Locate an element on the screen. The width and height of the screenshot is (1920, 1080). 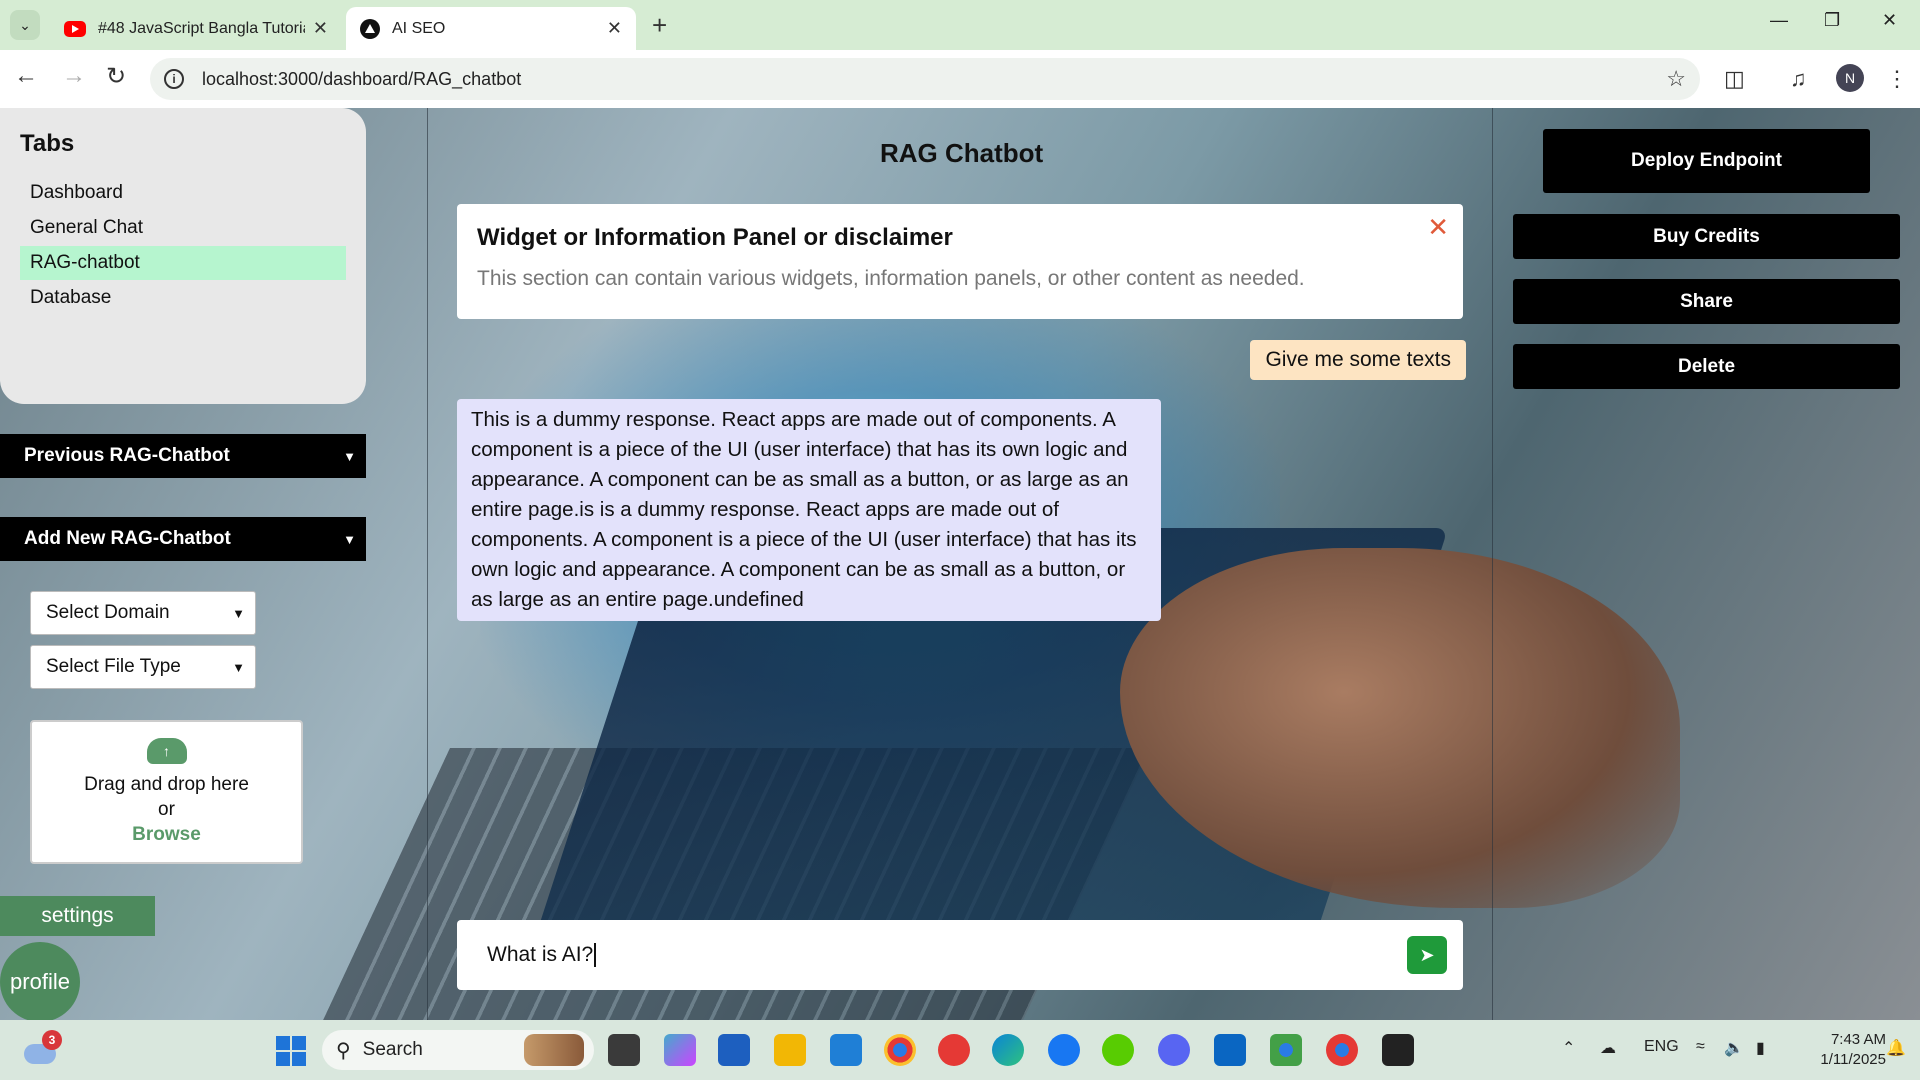
discord-icon is located at coordinates (1174, 1050).